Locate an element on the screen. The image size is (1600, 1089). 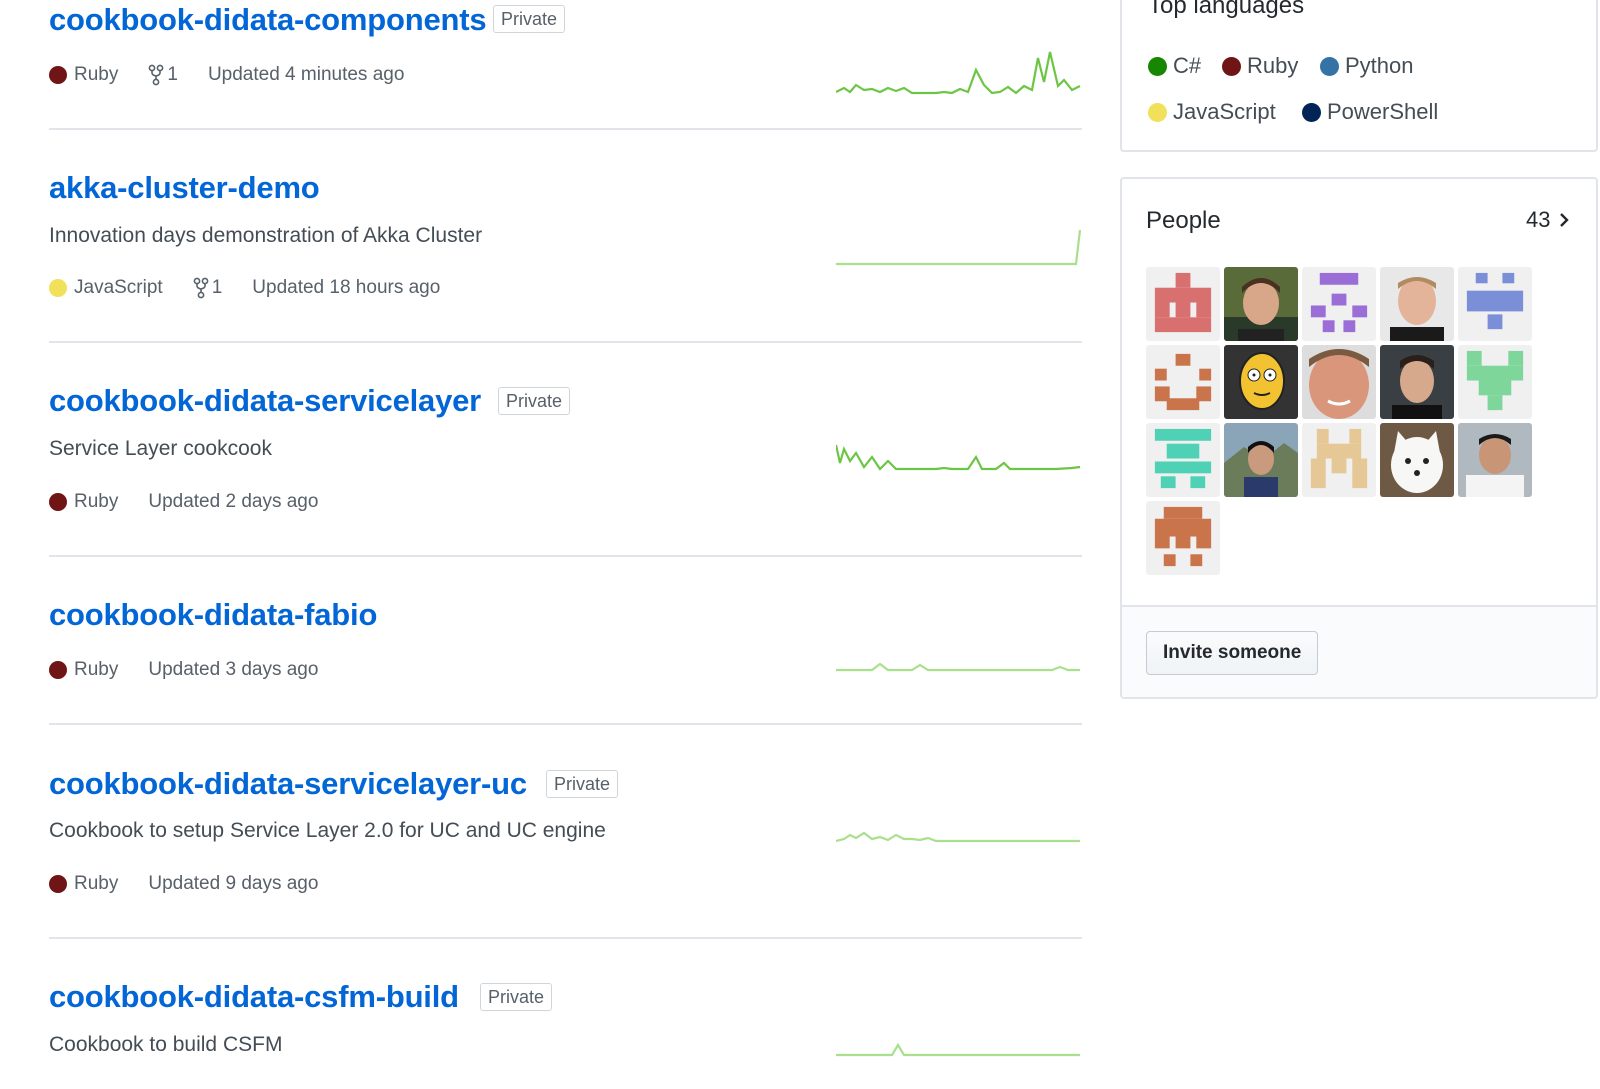
chevron-right-icon is located at coordinates (1565, 220).